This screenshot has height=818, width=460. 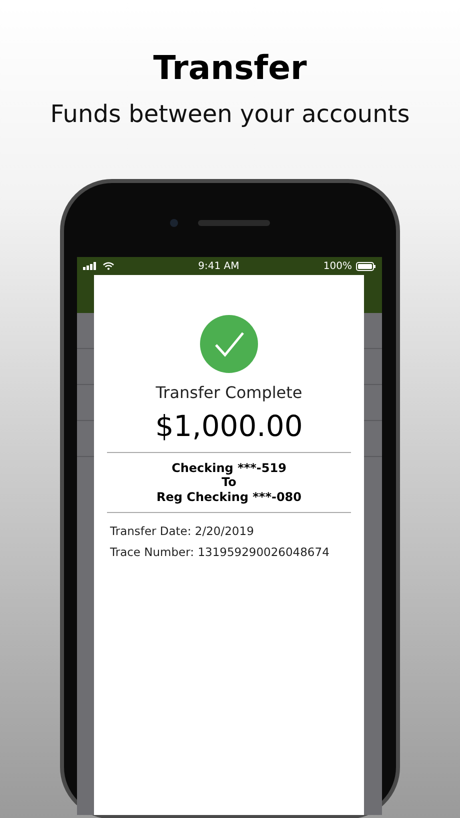 I want to click on battery-percent: 100%, so click(x=337, y=267).